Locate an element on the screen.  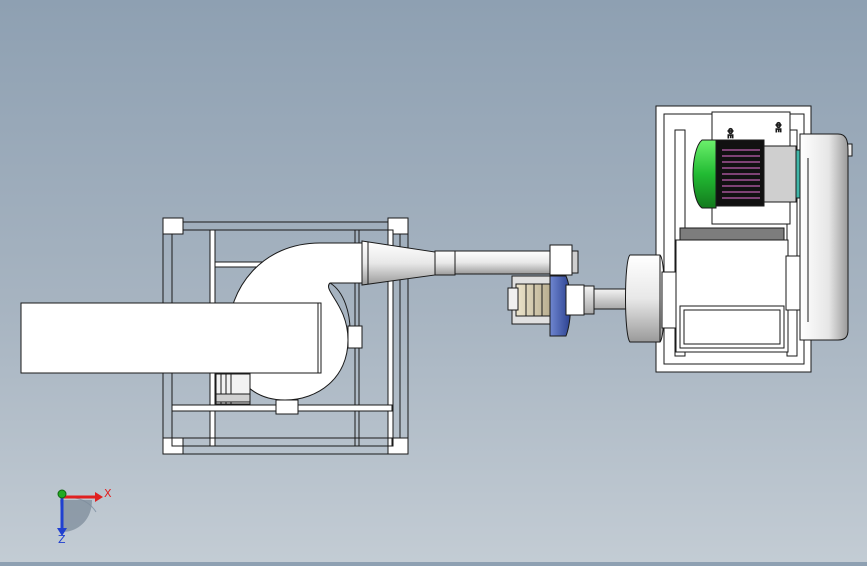
motor-plate-text-left: ФЕ is located at coordinates (730, 133).